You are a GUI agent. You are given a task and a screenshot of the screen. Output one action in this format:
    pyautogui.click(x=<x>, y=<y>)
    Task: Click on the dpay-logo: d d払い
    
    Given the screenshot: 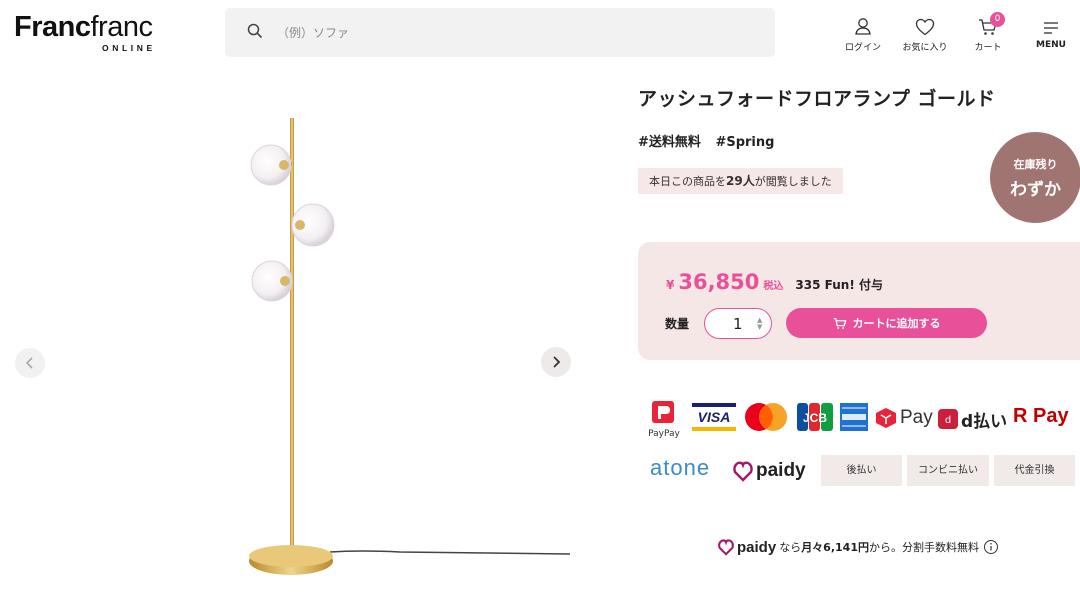 What is the action you would take?
    pyautogui.click(x=973, y=419)
    